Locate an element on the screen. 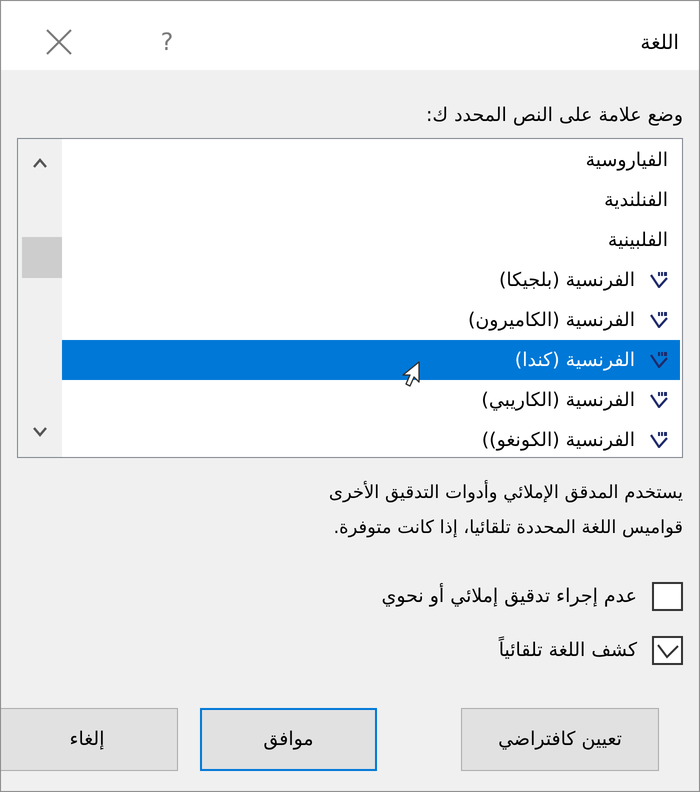 This screenshot has height=792, width=700. ok-button: موافق is located at coordinates (288, 739).